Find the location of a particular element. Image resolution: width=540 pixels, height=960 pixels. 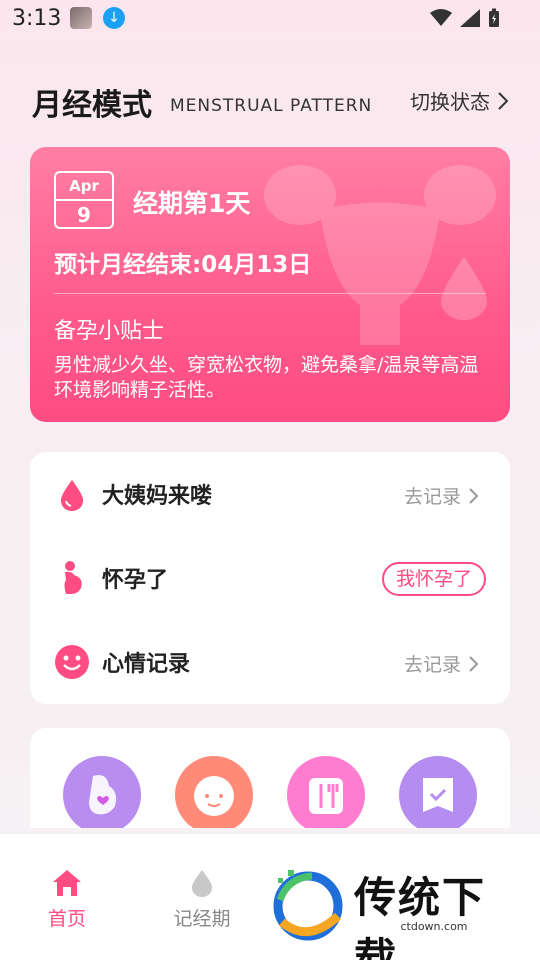

record-label: 怀孕了 is located at coordinates (135, 580).